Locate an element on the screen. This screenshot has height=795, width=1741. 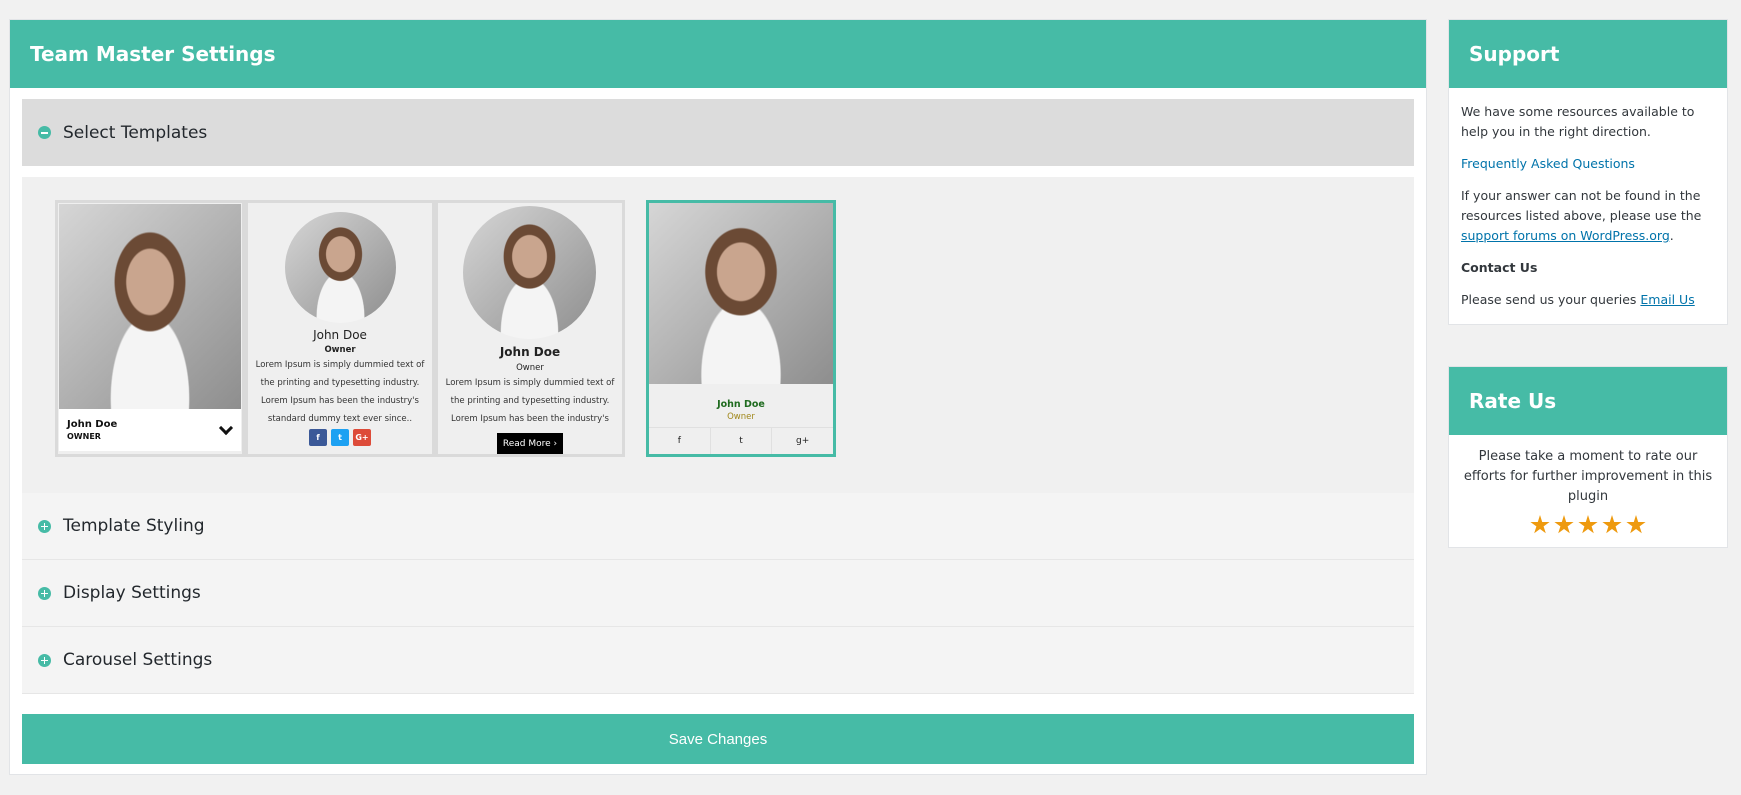
template-card-1: John Doe OWNER is located at coordinates (150, 328).